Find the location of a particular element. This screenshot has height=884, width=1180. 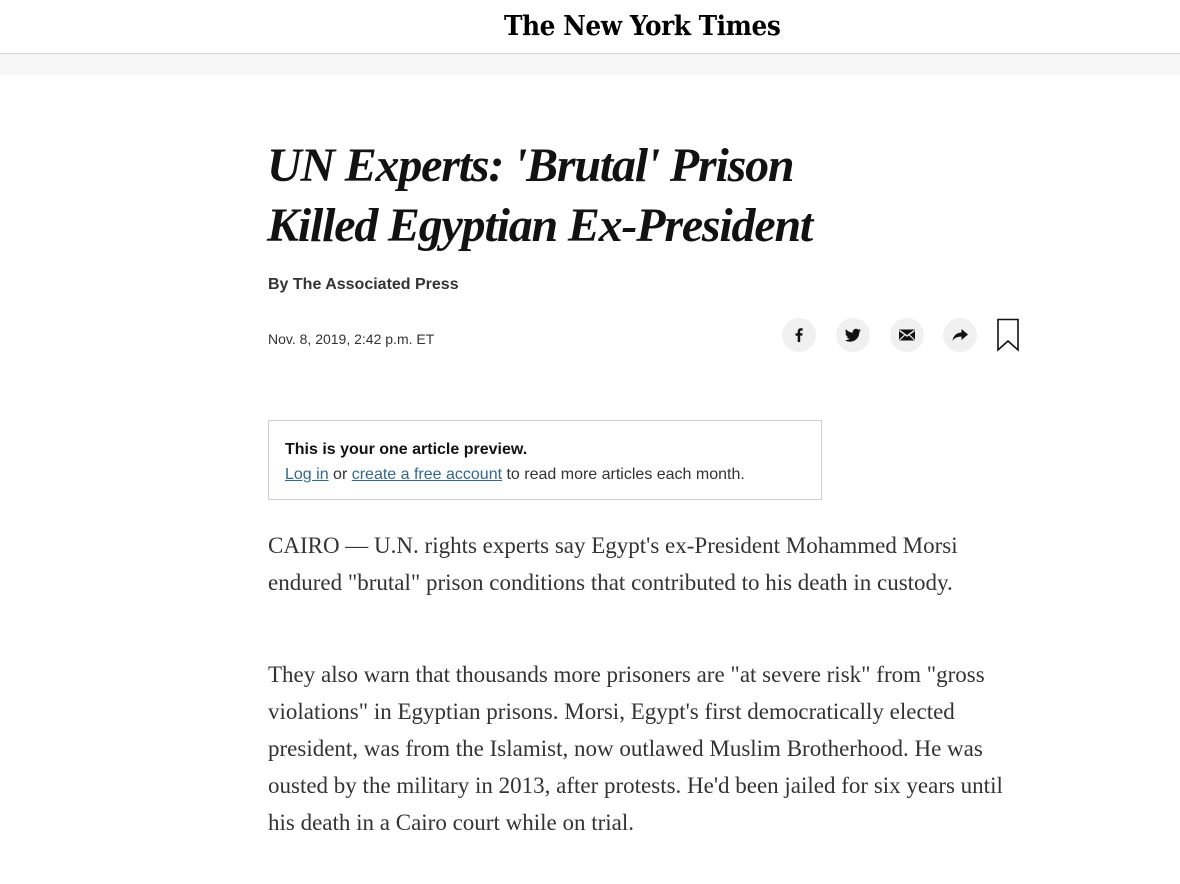

nyt-logo: The New York Times is located at coordinates (642, 26).